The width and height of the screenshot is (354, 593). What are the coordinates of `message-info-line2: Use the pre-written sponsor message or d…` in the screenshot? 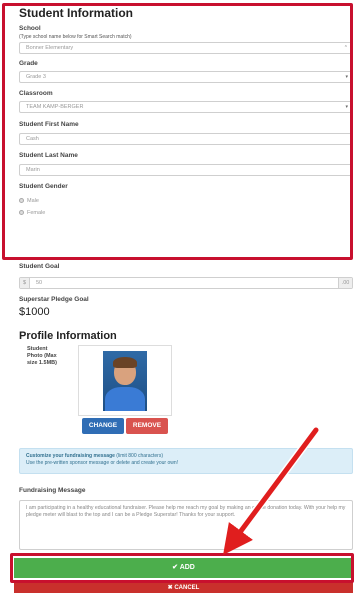 It's located at (102, 463).